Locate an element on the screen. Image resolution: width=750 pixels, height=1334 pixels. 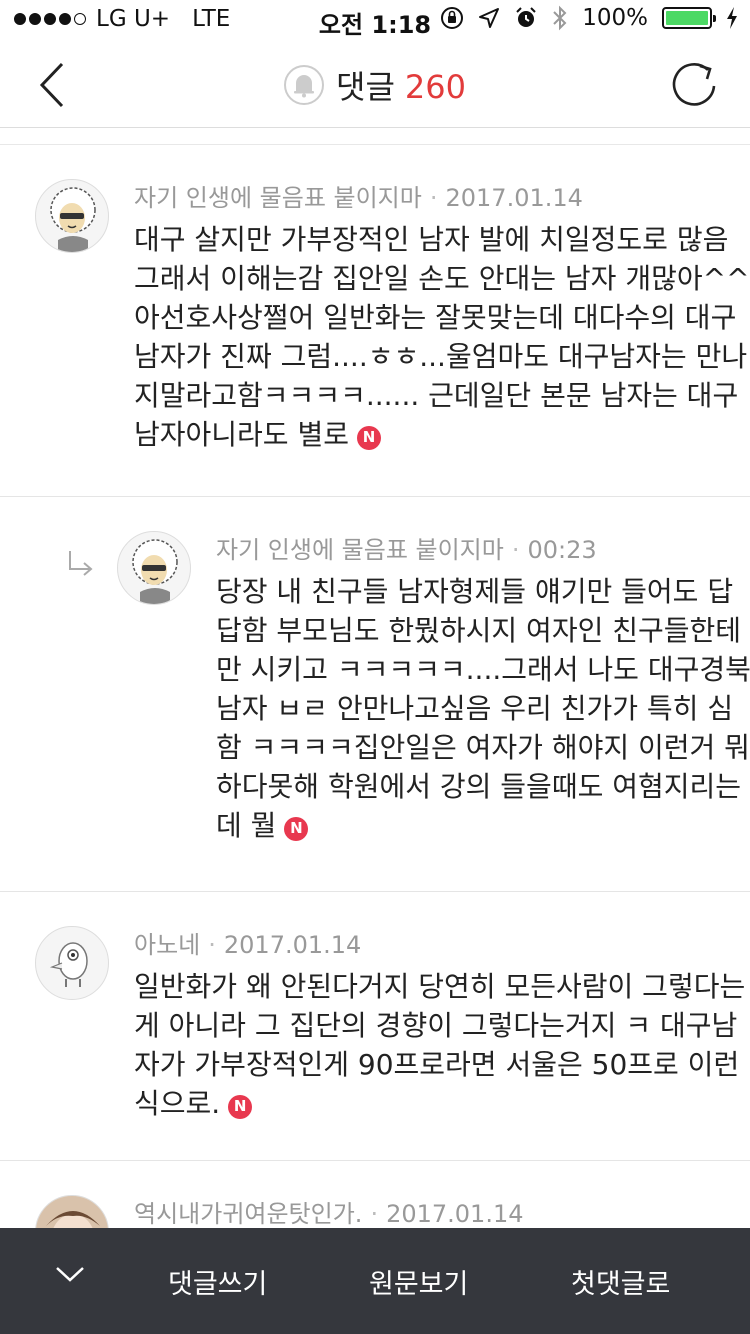
battery-icon is located at coordinates (689, 18).